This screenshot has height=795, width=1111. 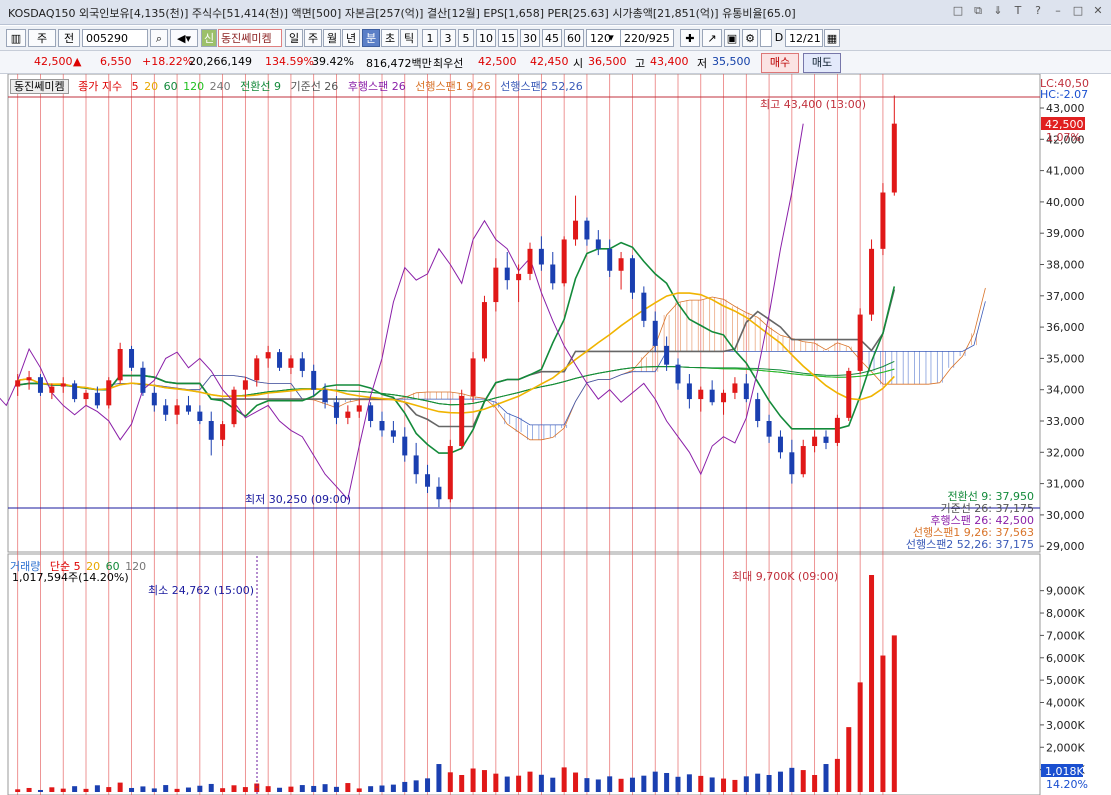 I want to click on min-volume-label: 최소 24,762 (15:00), so click(x=201, y=590).